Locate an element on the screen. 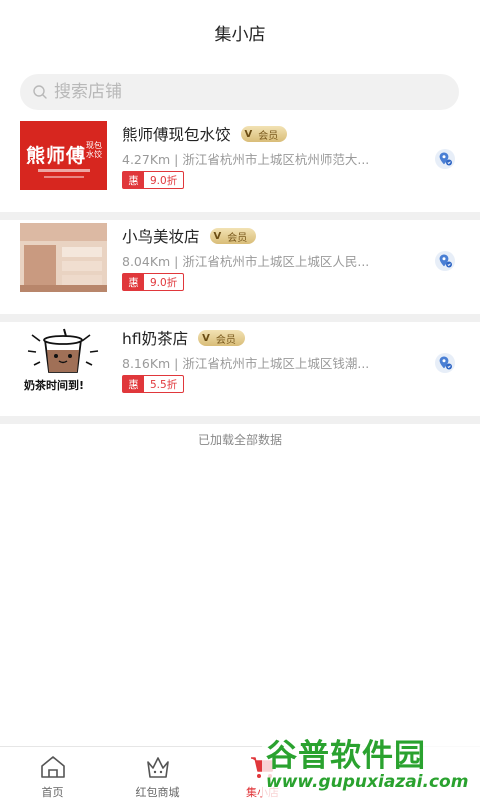  store-name: hfl奶茶店 is located at coordinates (155, 339).